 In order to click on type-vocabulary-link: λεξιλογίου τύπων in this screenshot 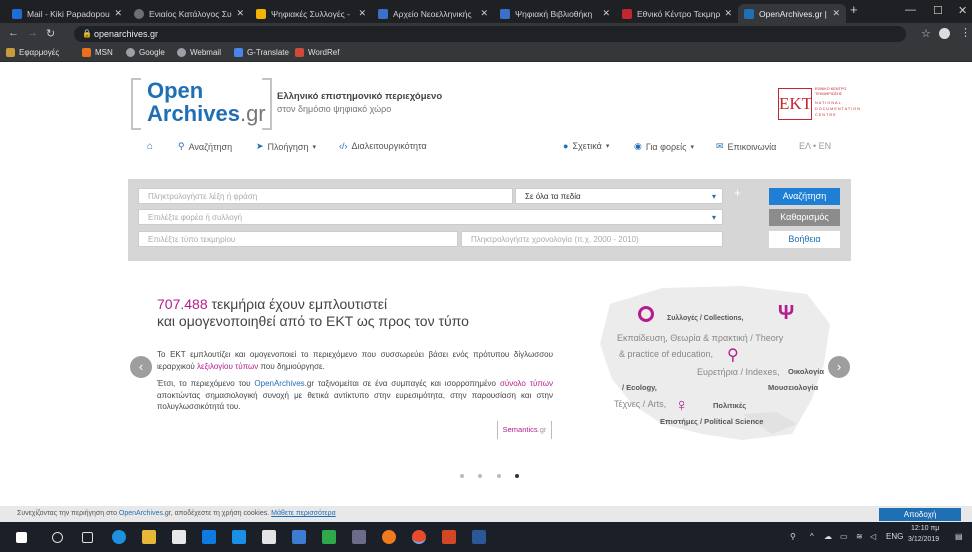, I will do `click(227, 366)`.